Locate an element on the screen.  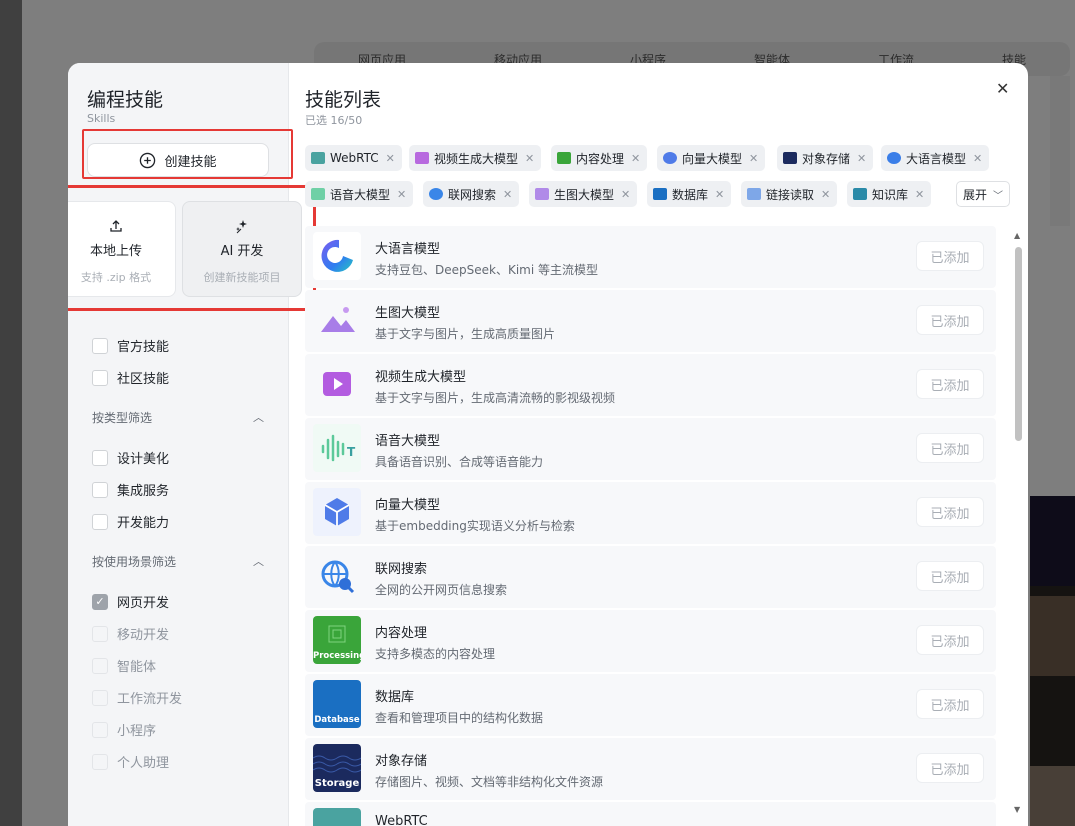
filter-workflow: 工作流开发 is located at coordinates (137, 697).